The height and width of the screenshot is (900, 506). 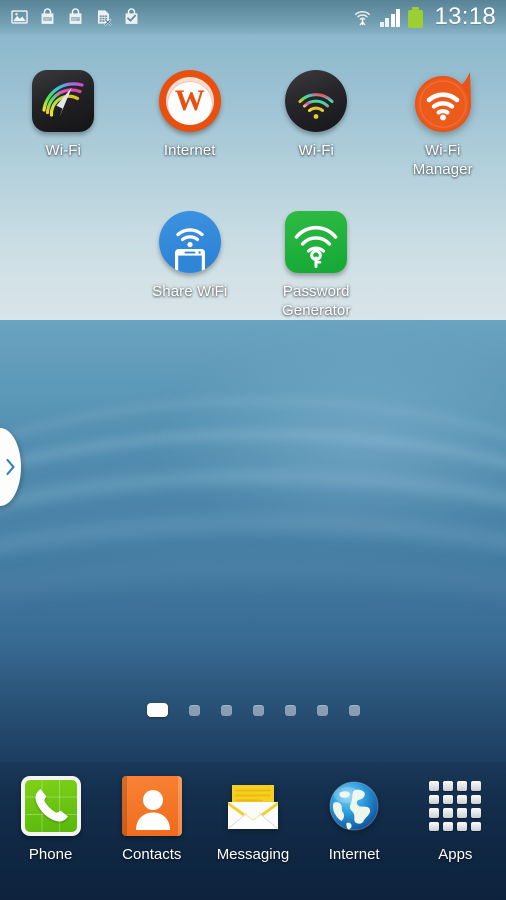 I want to click on app-icon-share-wifi: Share WiFi, so click(x=190, y=261).